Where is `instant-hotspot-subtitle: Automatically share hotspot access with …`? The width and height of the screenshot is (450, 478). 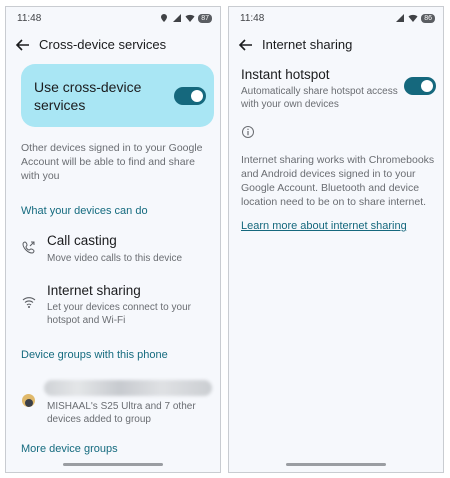 instant-hotspot-subtitle: Automatically share hotspot access with … is located at coordinates (319, 98).